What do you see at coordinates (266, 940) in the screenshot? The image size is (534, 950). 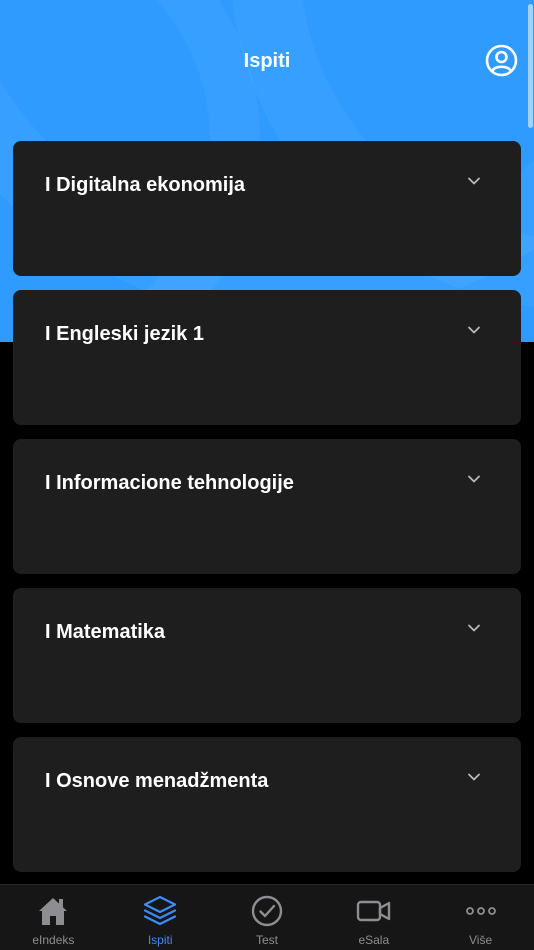 I see `tab-label: Test` at bounding box center [266, 940].